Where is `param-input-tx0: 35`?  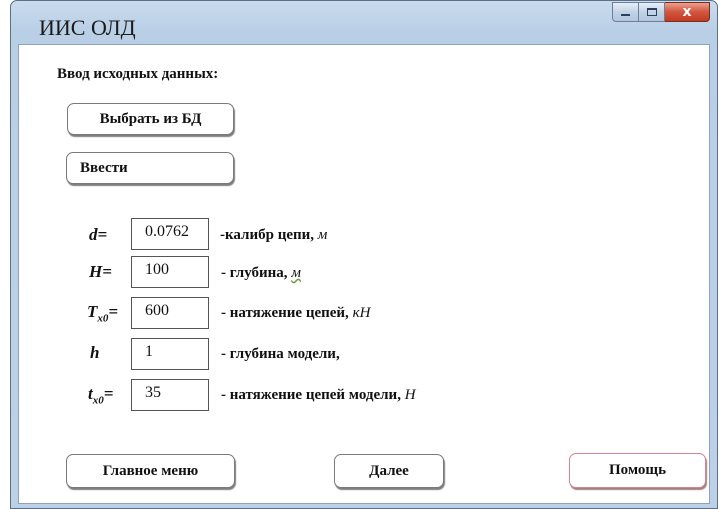
param-input-tx0: 35 is located at coordinates (170, 395).